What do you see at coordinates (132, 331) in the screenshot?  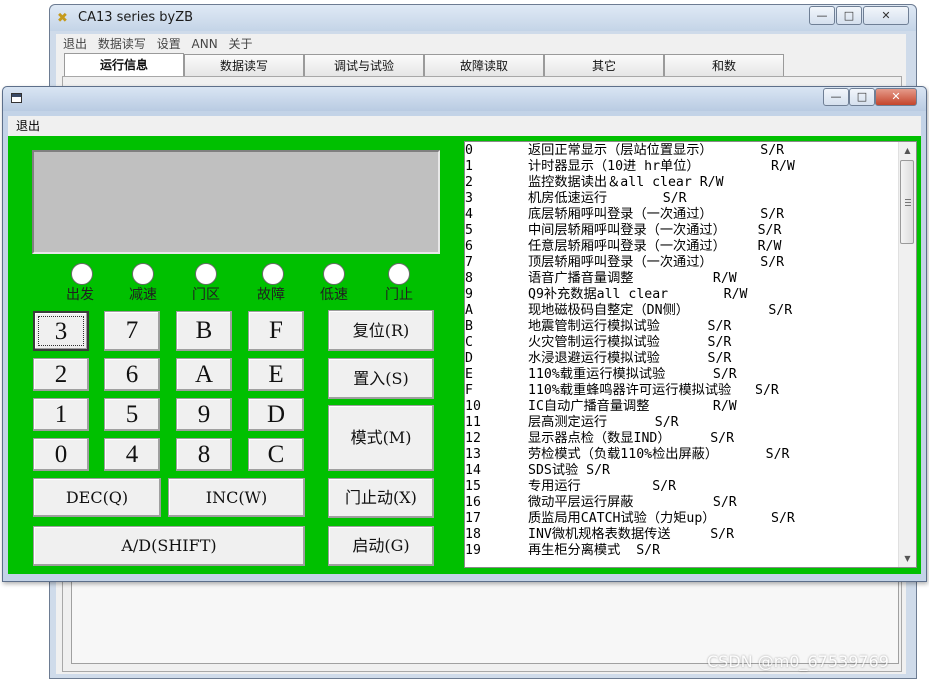 I see `key-7: 7` at bounding box center [132, 331].